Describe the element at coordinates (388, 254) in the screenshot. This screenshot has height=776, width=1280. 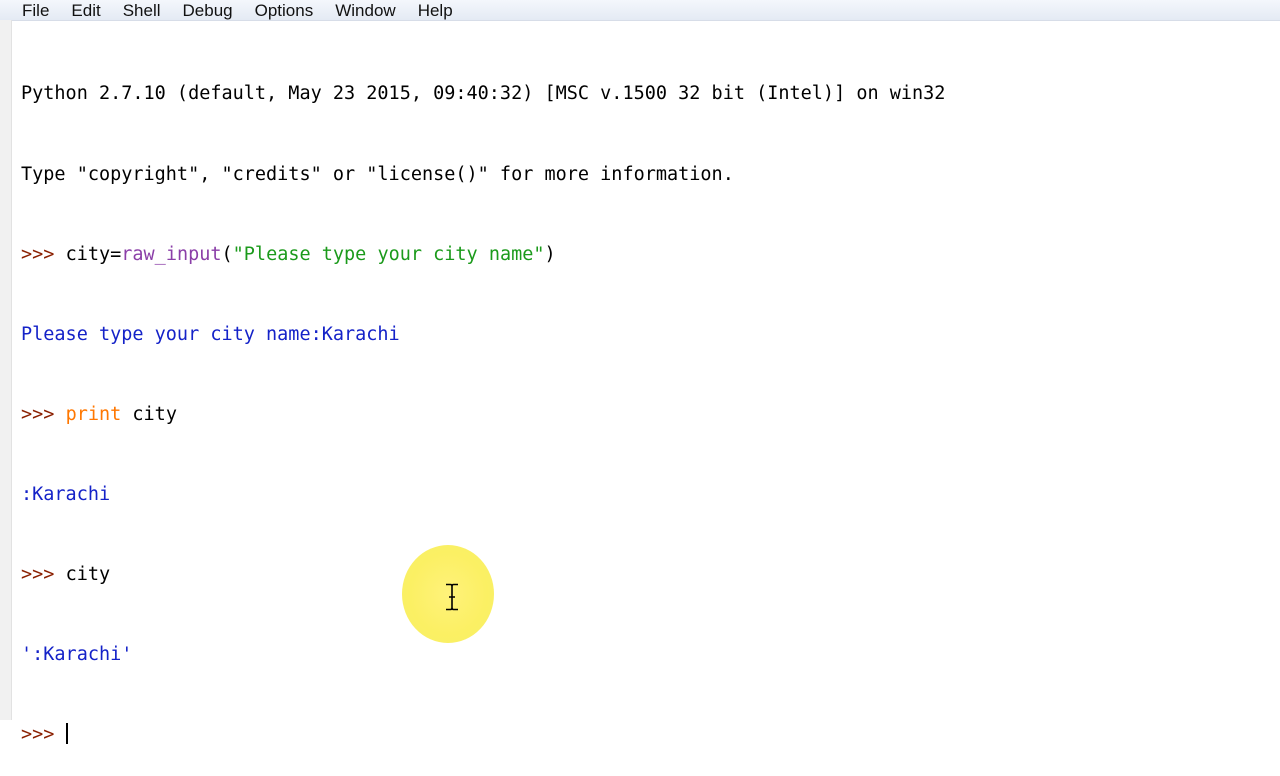
I see `code-string: "Please type your city name"` at that location.